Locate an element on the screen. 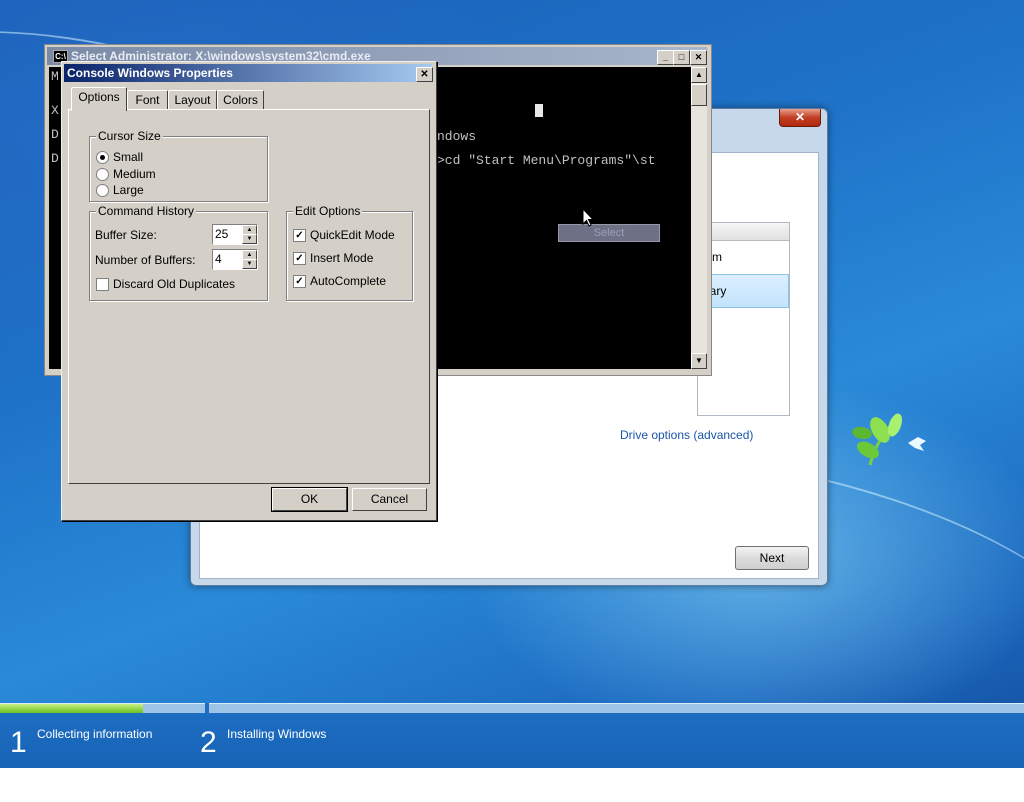 This screenshot has width=1024, height=802. minimize-button: _ is located at coordinates (665, 57).